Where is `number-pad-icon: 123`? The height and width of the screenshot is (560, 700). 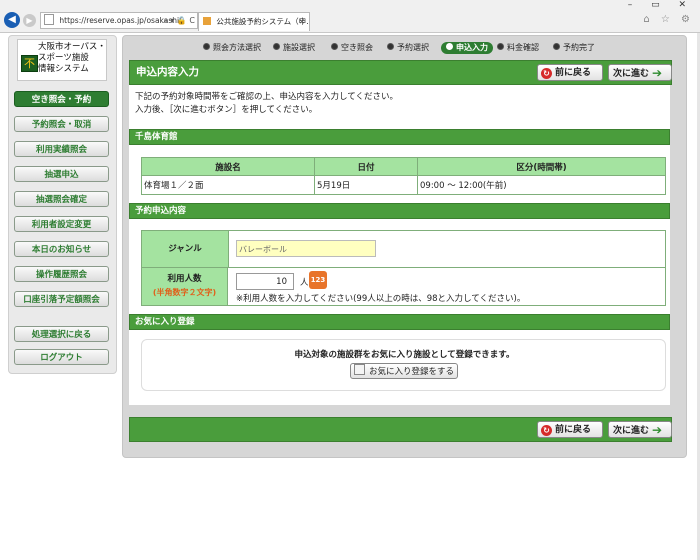
number-pad-icon: 123 is located at coordinates (318, 280).